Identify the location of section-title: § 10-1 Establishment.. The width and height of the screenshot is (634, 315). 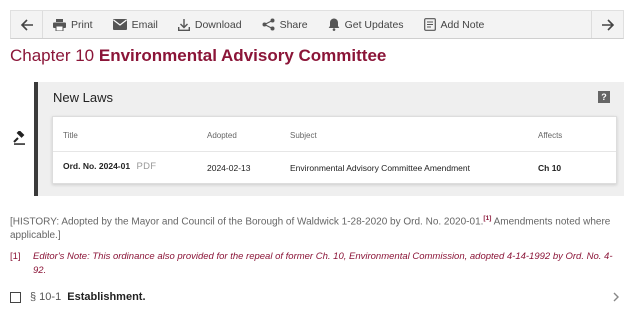
(88, 297).